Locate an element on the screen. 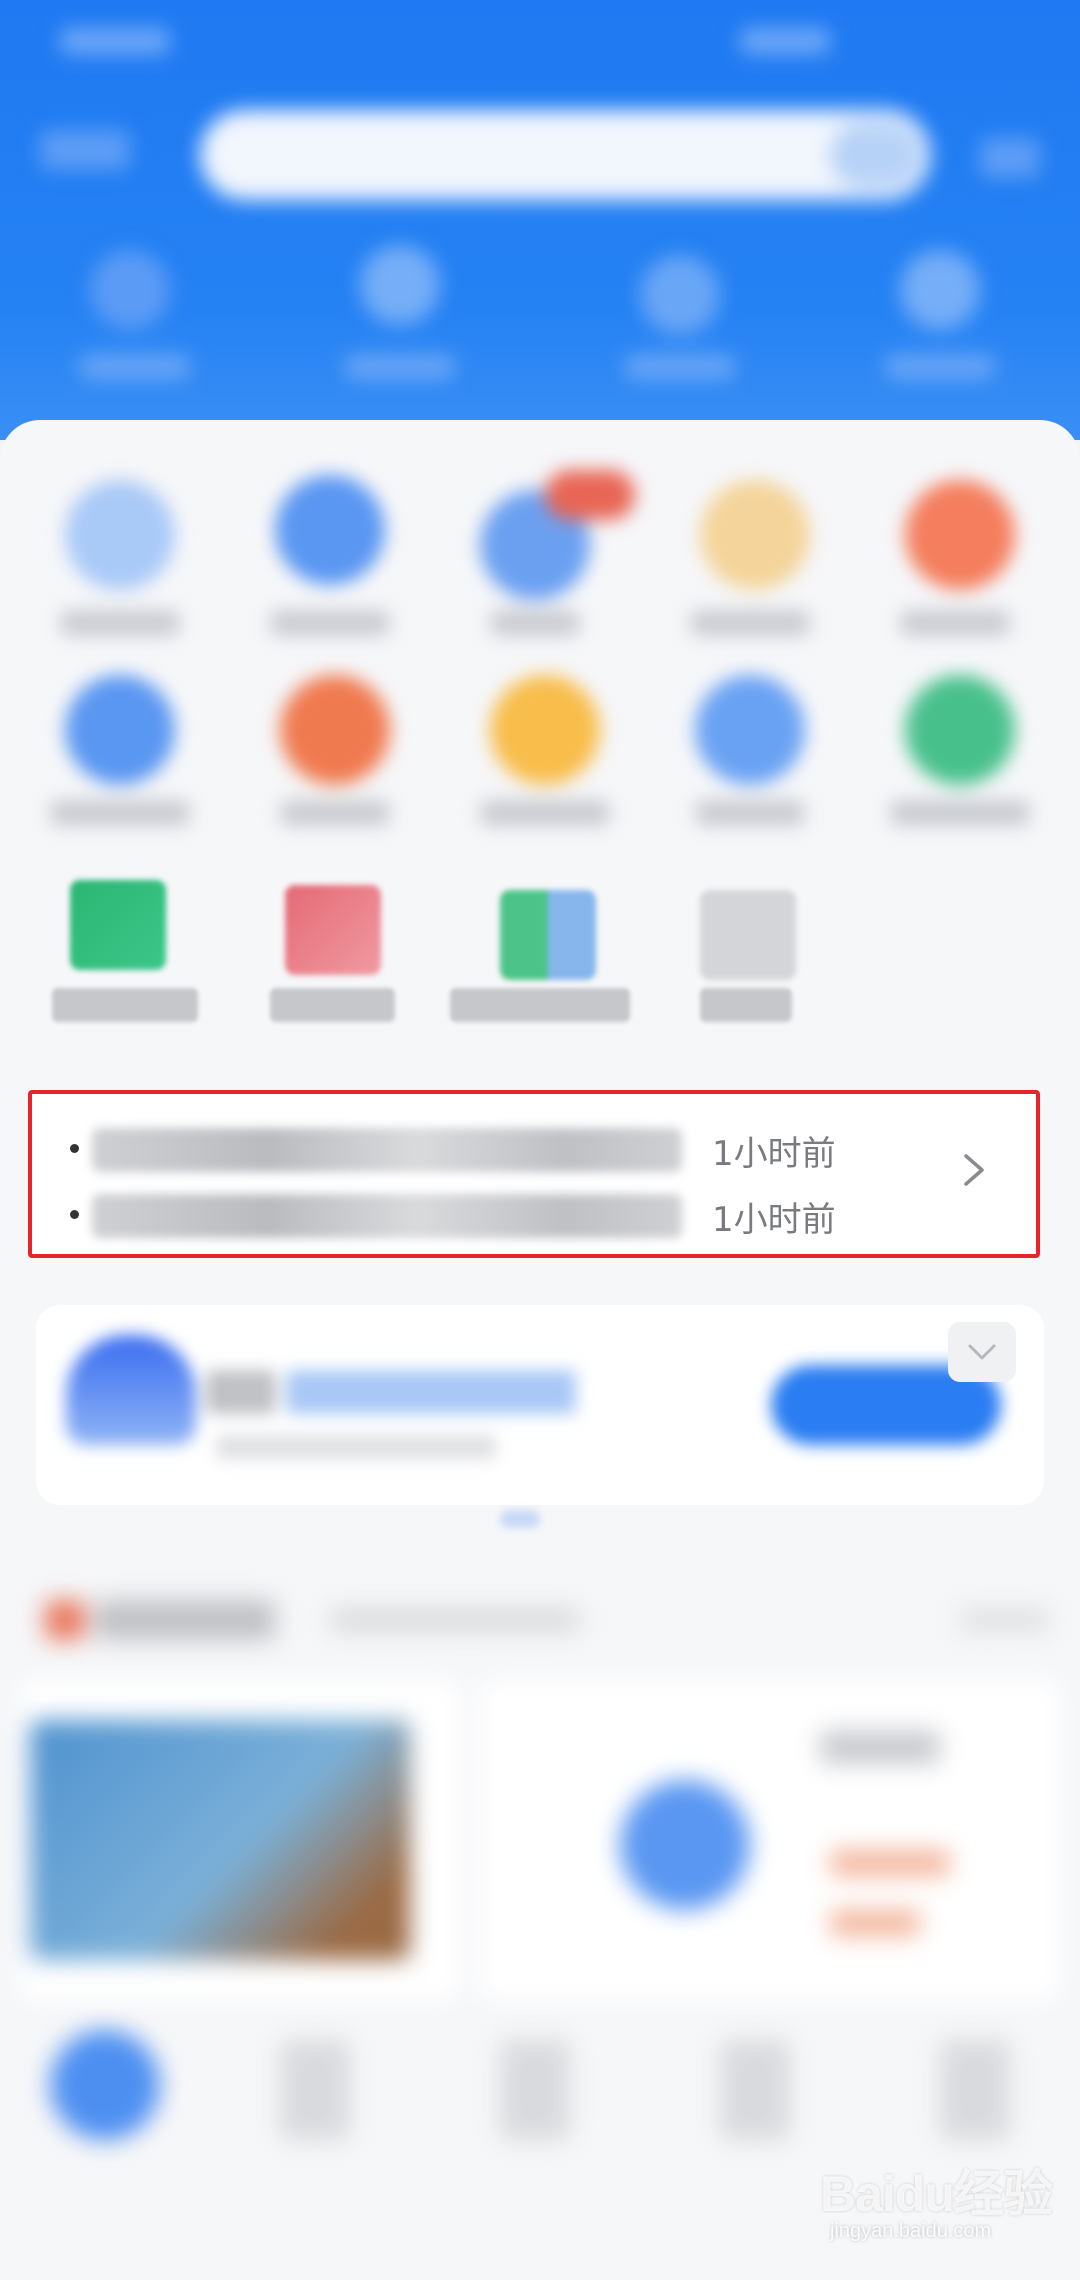 The height and width of the screenshot is (2280, 1080). service-11-icon is located at coordinates (118, 925).